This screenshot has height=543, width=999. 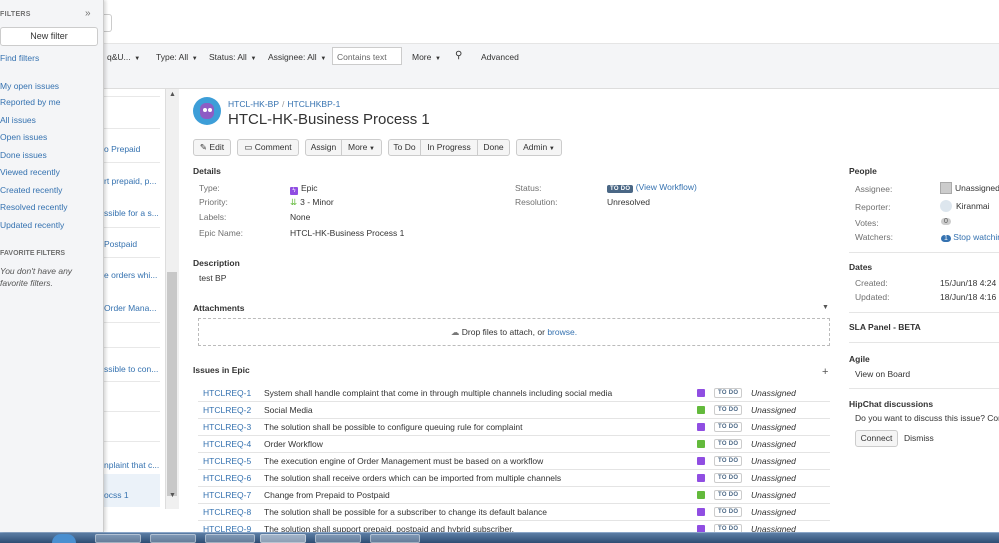 I want to click on connect-button: Connect, so click(x=876, y=438).